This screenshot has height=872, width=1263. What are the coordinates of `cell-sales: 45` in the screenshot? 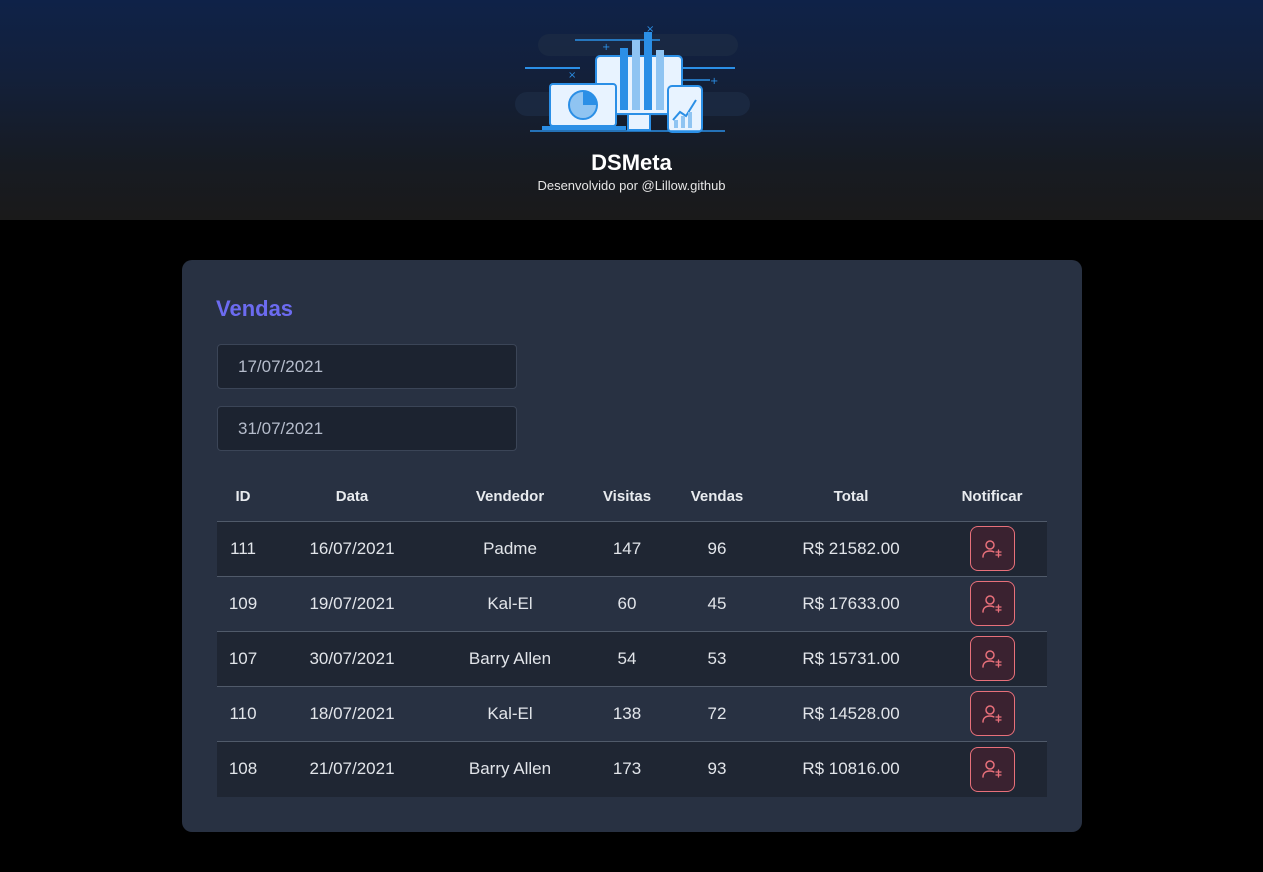 It's located at (717, 604).